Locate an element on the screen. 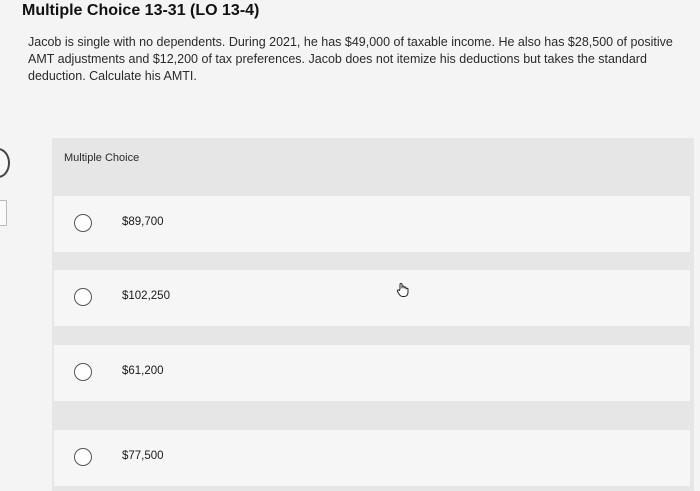 This screenshot has width=700, height=491. answer-option-label: $102,250 is located at coordinates (146, 296).